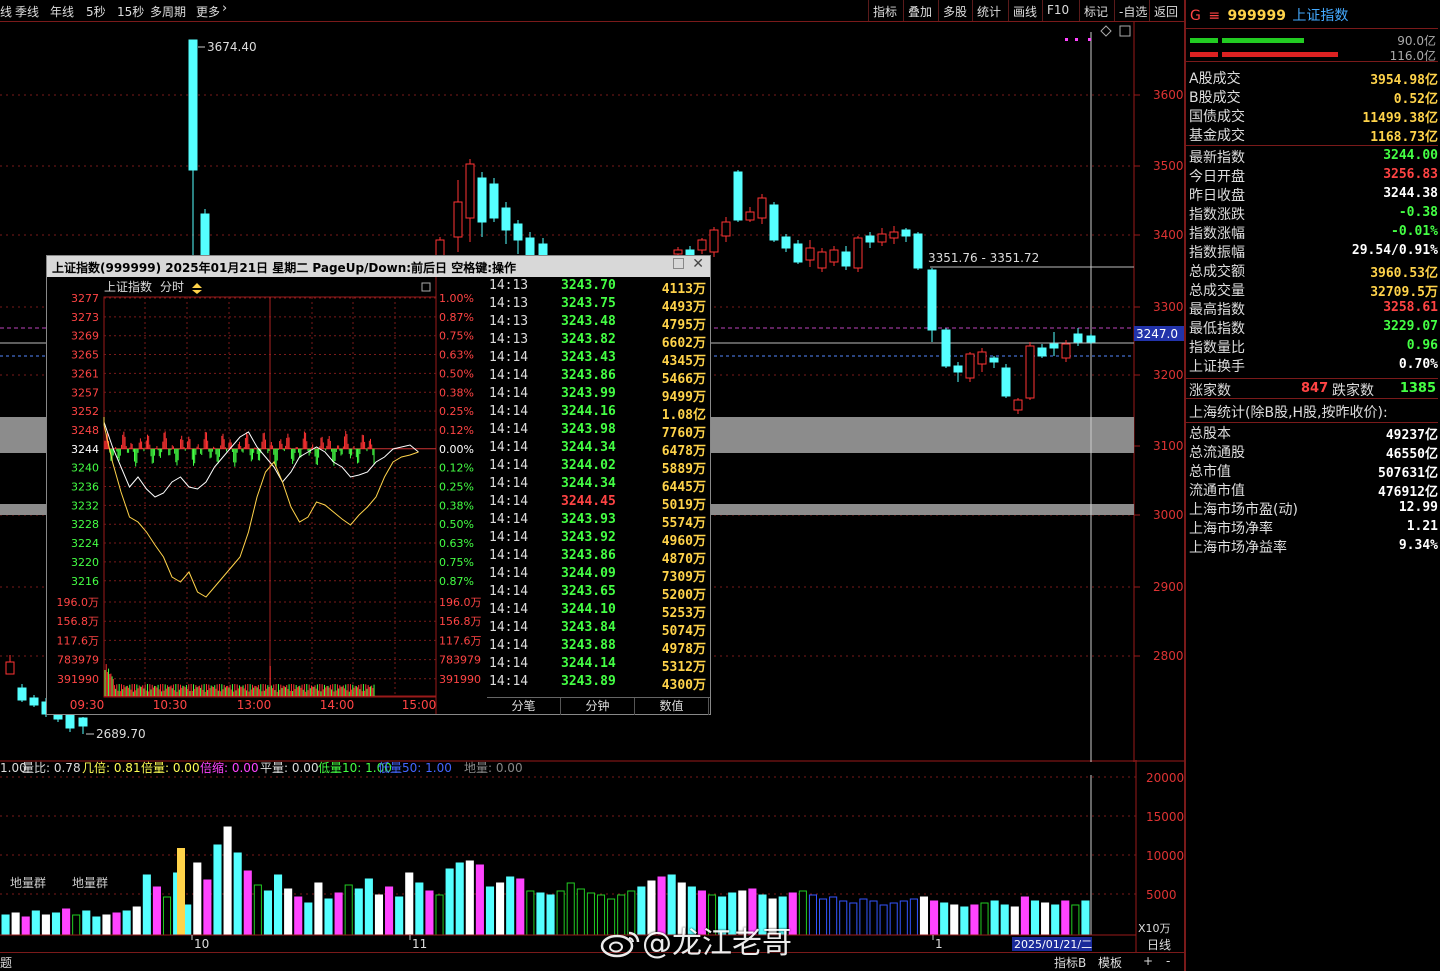 The image size is (1440, 971). What do you see at coordinates (1217, 158) in the screenshot?
I see `quote-row-label: 最新指数` at bounding box center [1217, 158].